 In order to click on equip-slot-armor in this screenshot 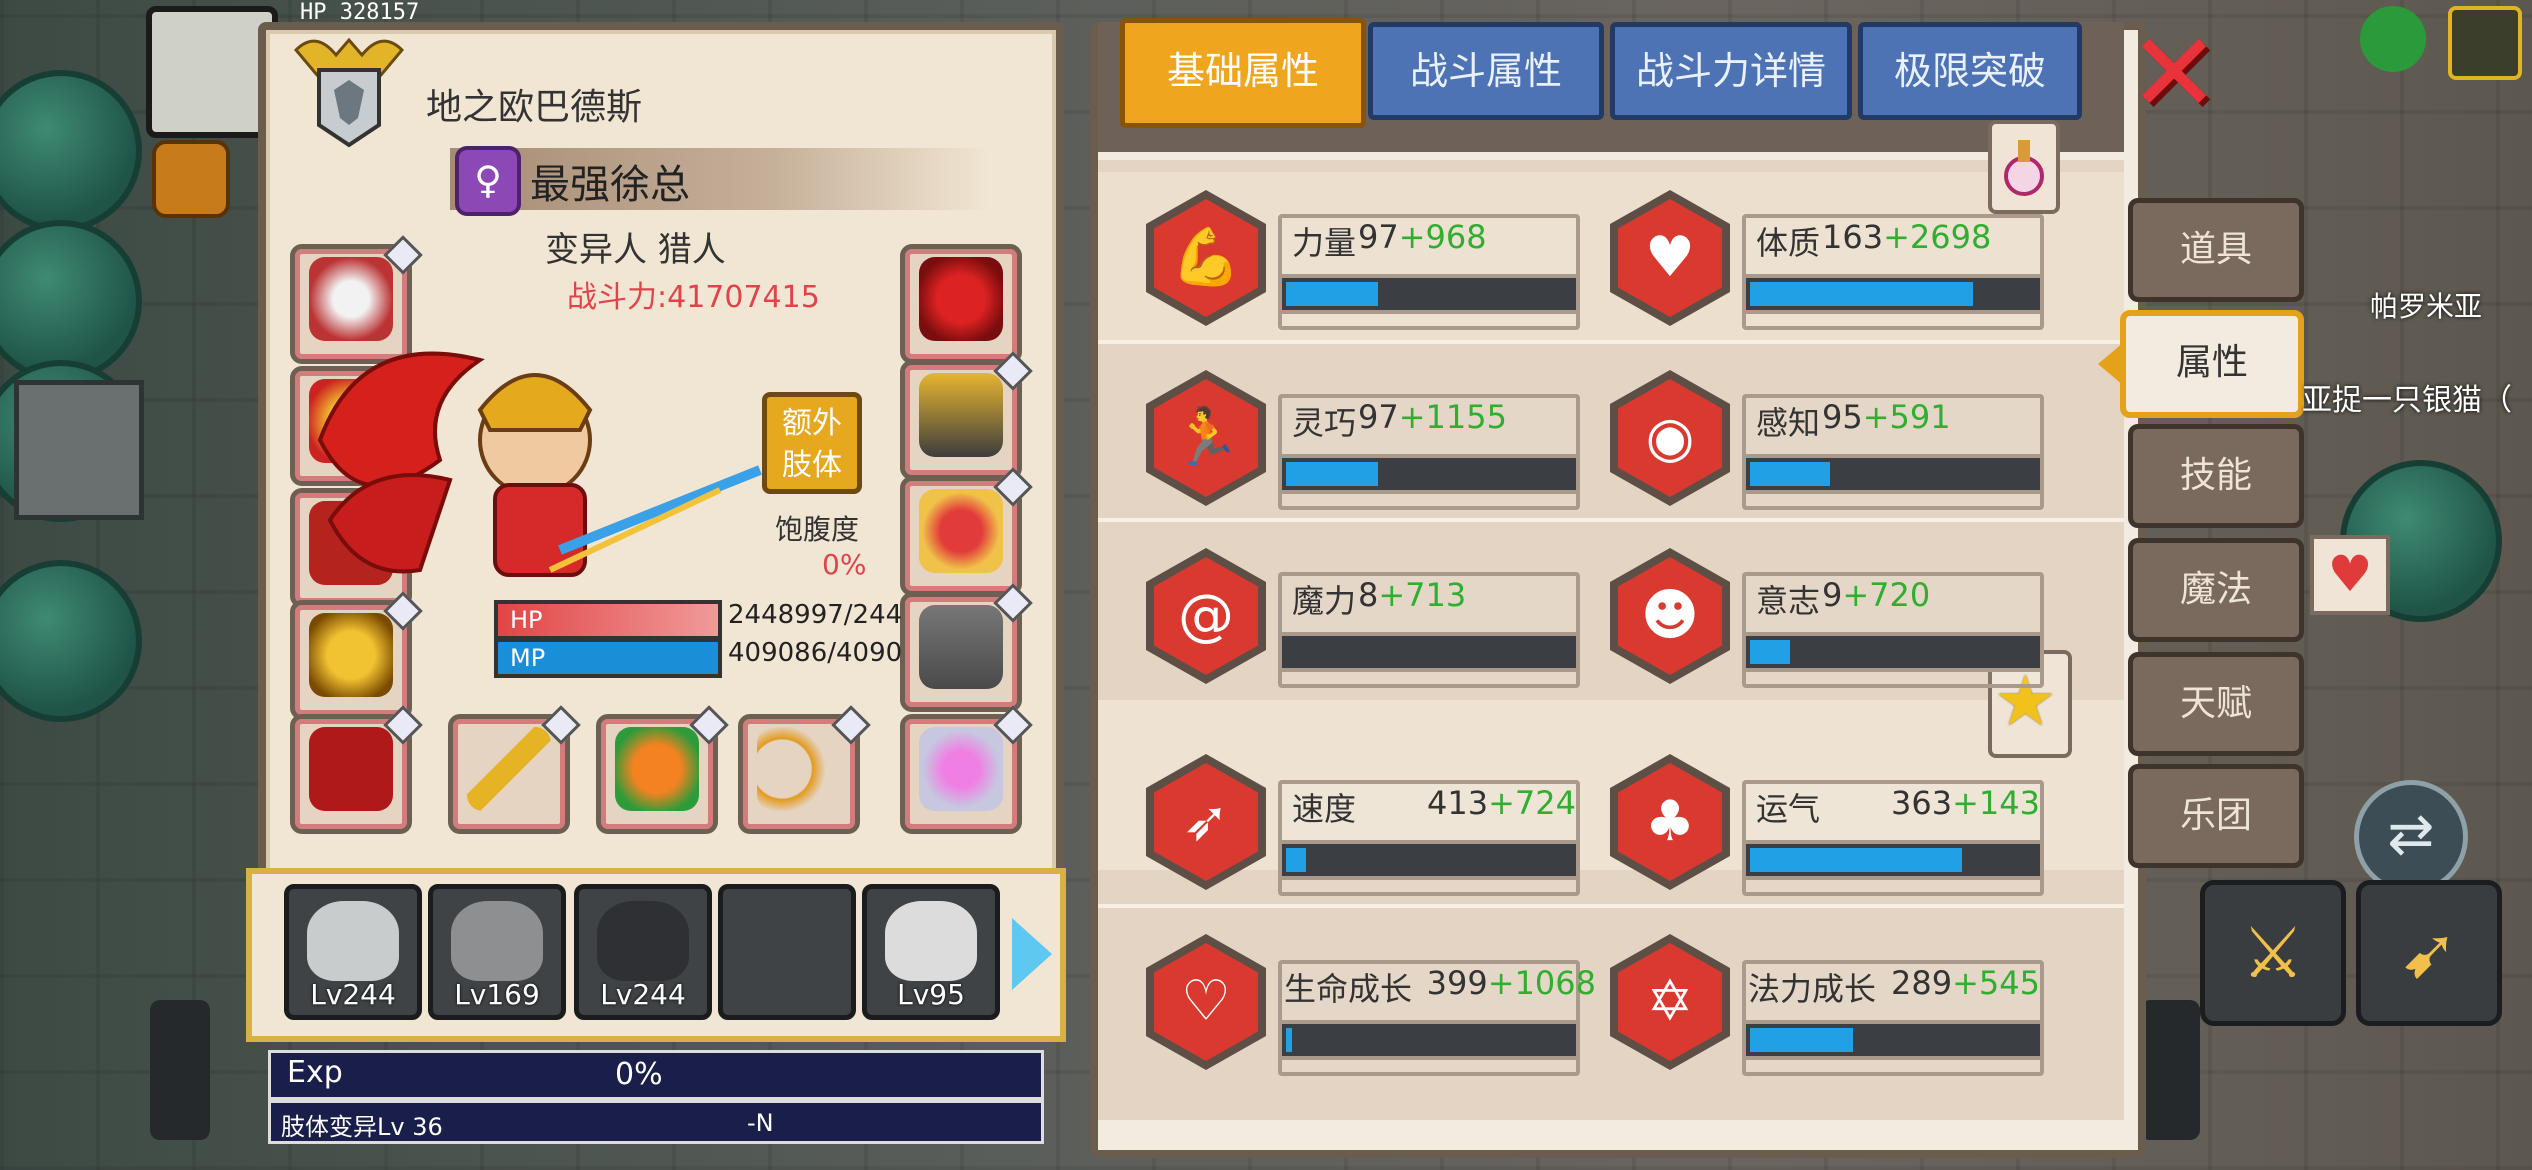, I will do `click(966, 415)`.